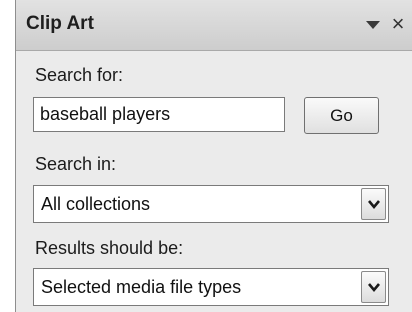 The height and width of the screenshot is (312, 412). I want to click on search-in-dropdown-button, so click(373, 204).